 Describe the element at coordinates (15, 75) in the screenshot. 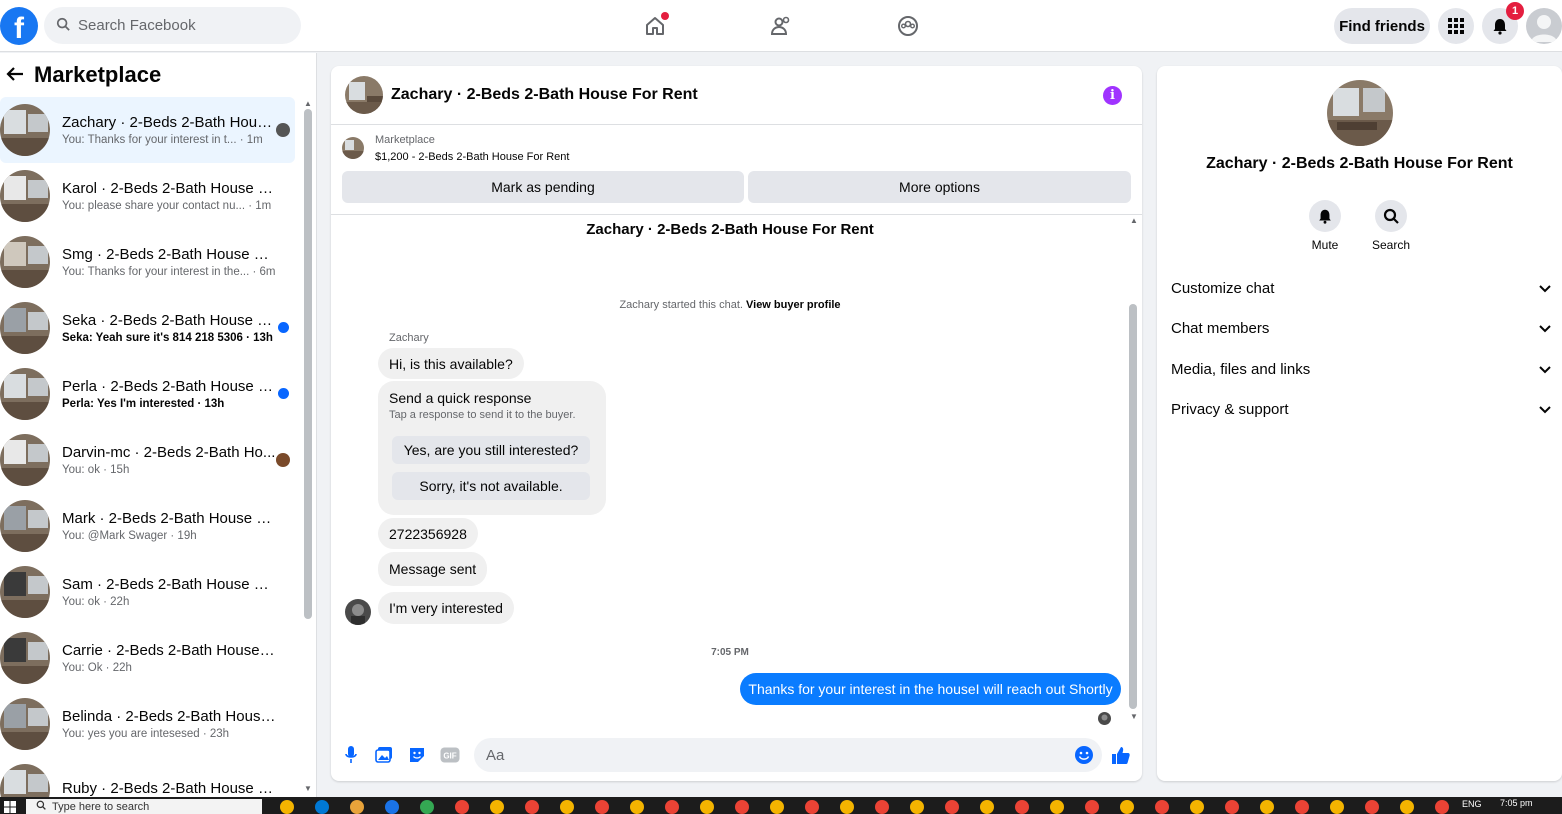

I see `back-arrow-icon` at that location.